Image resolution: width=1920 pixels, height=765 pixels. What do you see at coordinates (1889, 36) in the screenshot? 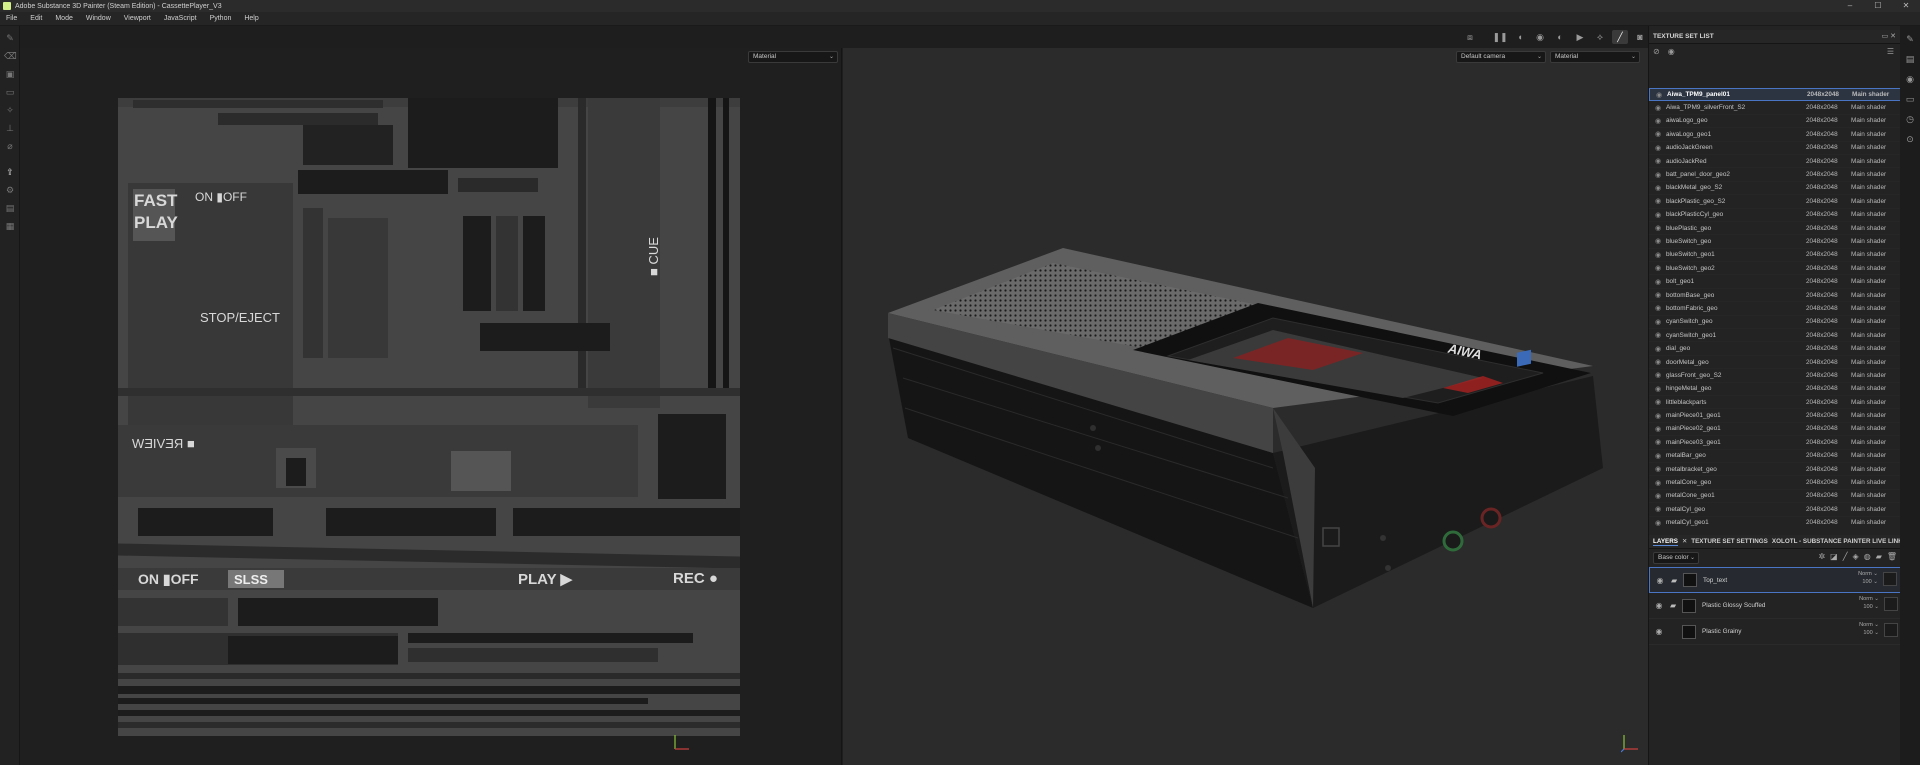
I see `panel-window-icons: ▭ ✕` at bounding box center [1889, 36].